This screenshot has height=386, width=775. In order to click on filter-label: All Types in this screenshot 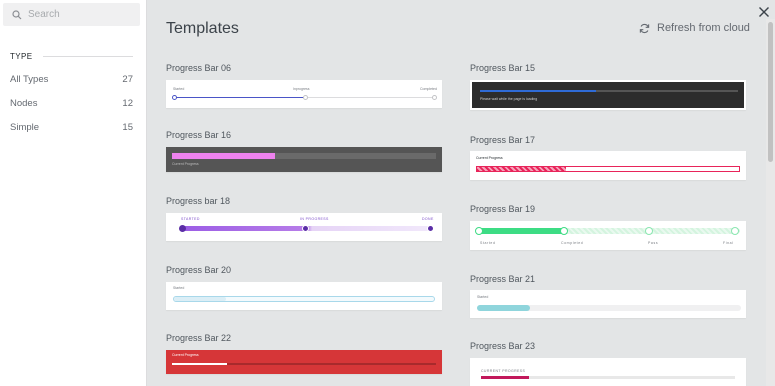, I will do `click(29, 79)`.